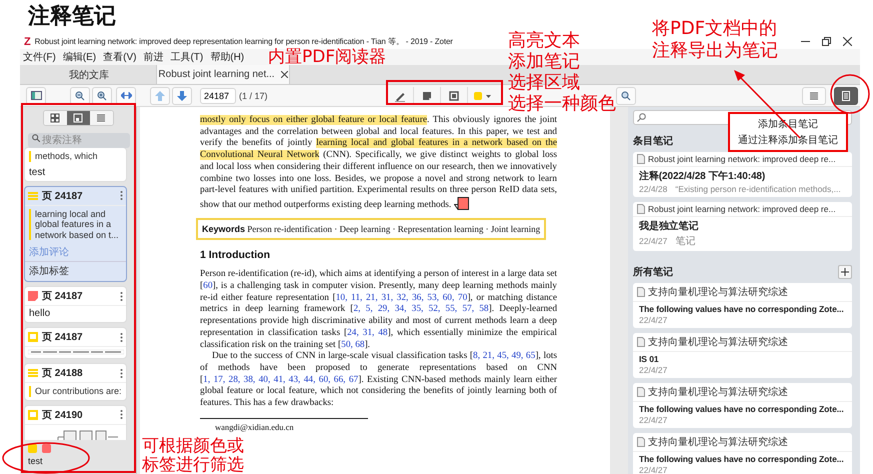  What do you see at coordinates (75, 156) in the screenshot?
I see `annotation-quote: methods, which` at bounding box center [75, 156].